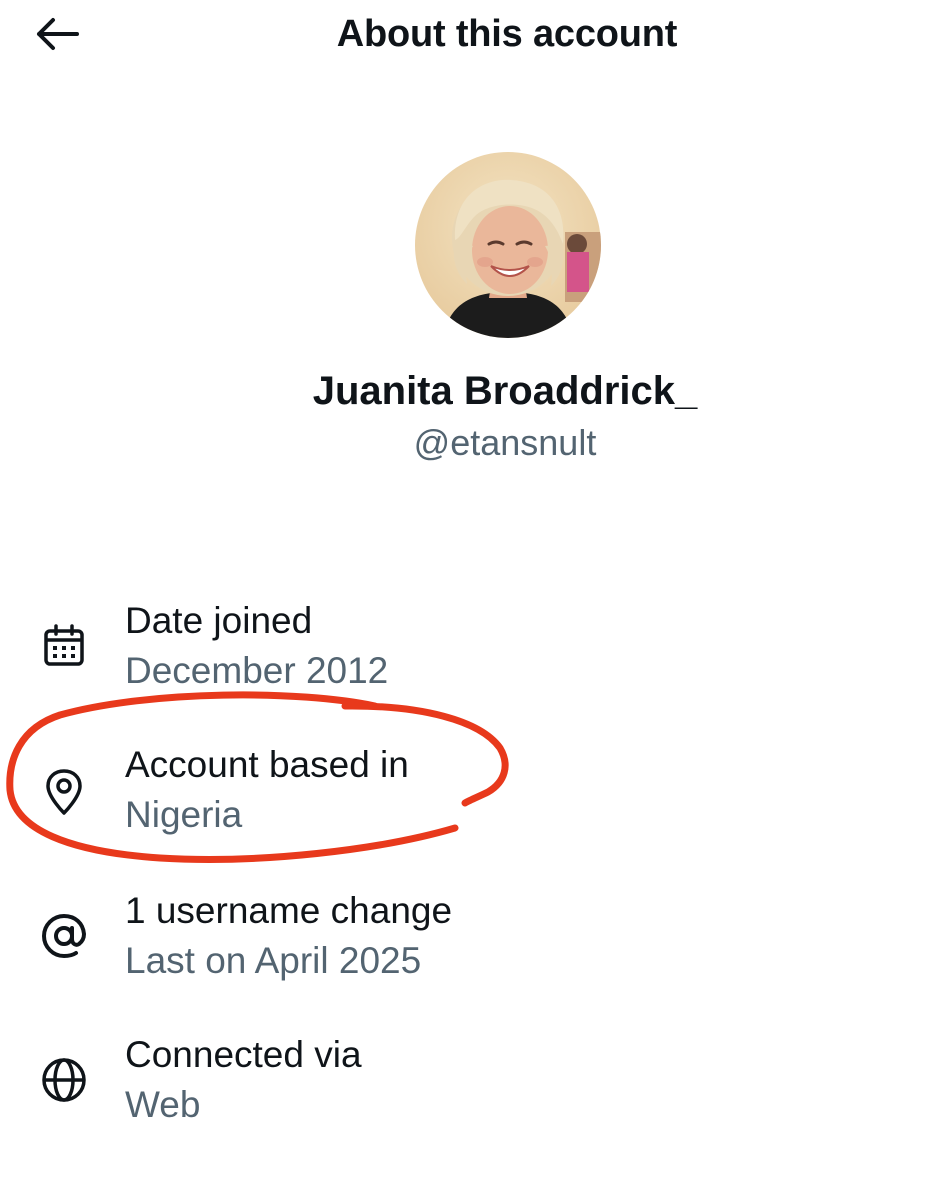 The height and width of the screenshot is (1200, 946). What do you see at coordinates (257, 670) in the screenshot?
I see `date-joined-value: December 2012` at bounding box center [257, 670].